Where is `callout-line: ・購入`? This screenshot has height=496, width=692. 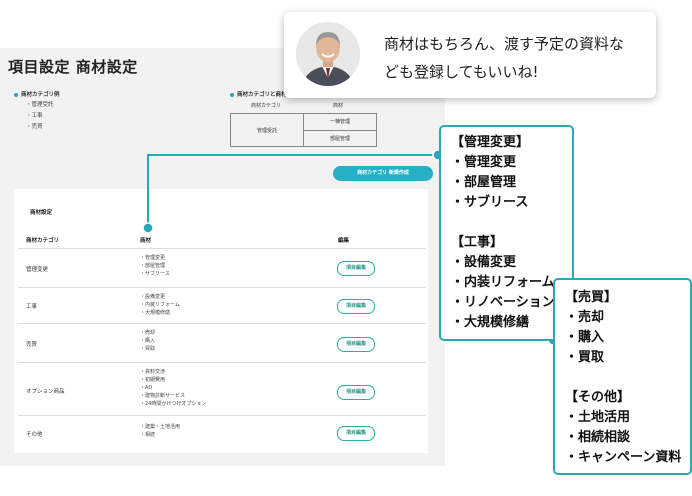
callout-line: ・購入 is located at coordinates (585, 337).